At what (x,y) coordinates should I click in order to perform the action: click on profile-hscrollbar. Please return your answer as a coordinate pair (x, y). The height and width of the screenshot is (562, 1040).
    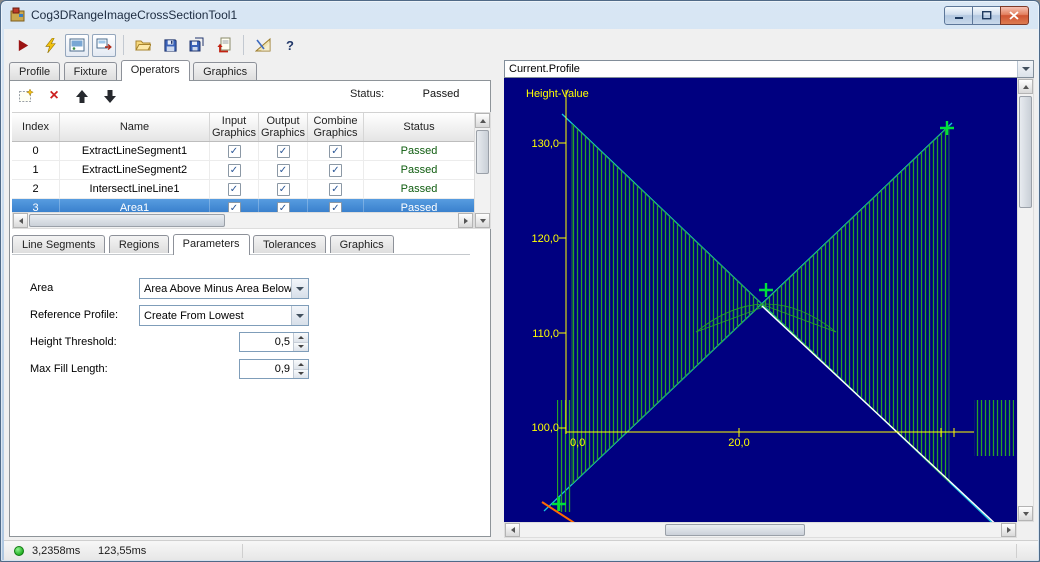
    Looking at the image, I should click on (760, 530).